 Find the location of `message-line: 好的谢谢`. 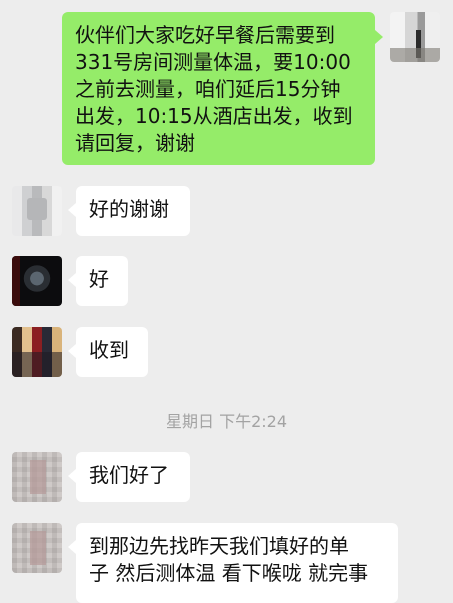

message-line: 好的谢谢 is located at coordinates (129, 209).